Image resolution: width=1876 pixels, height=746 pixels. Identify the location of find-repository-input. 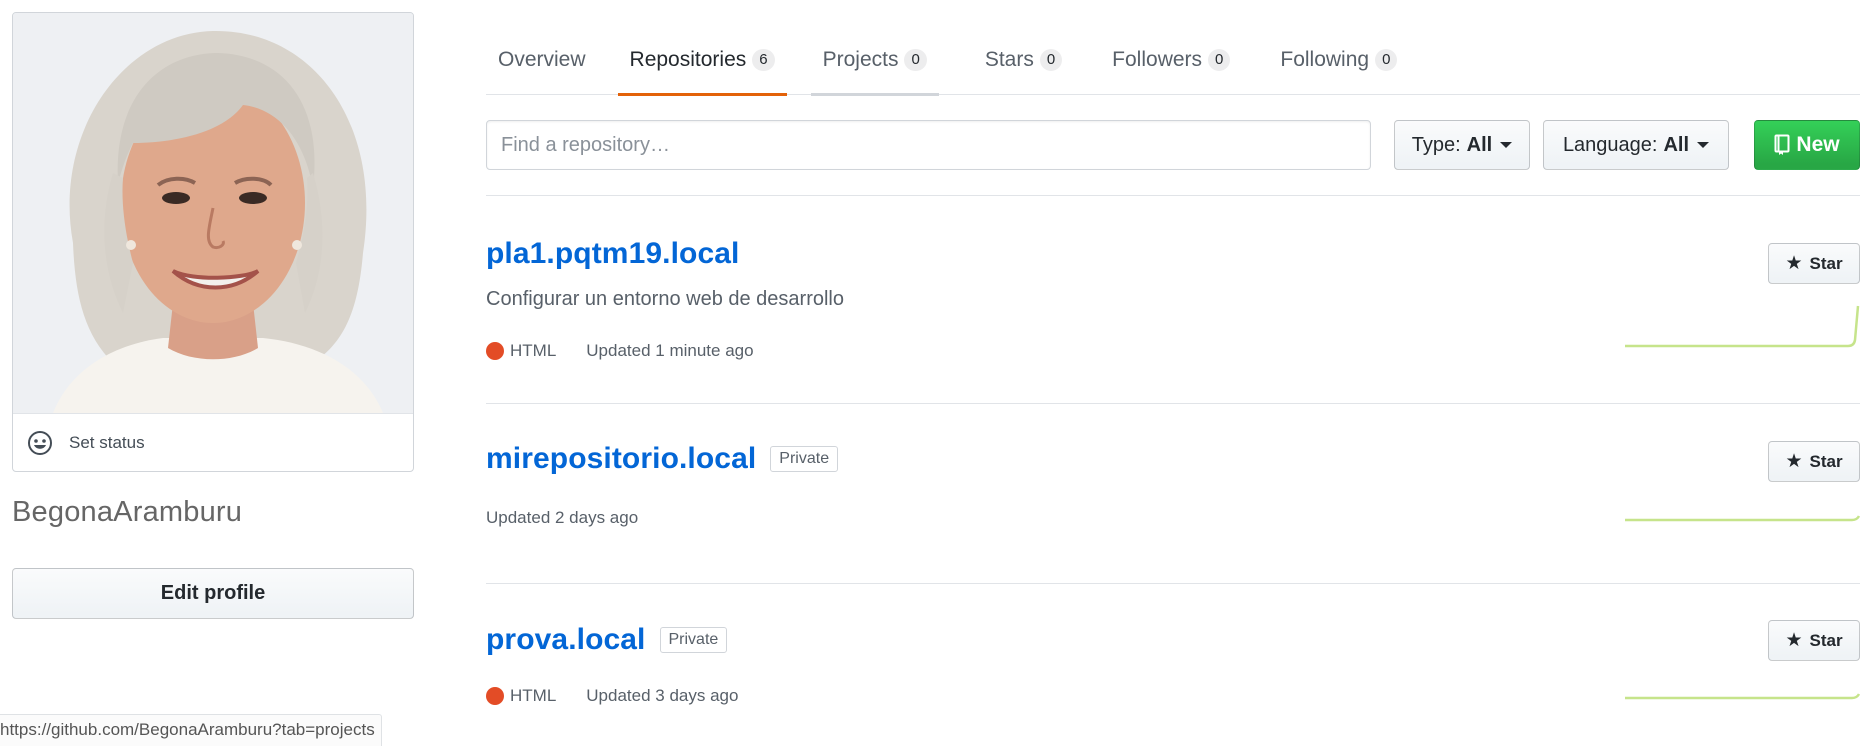
(928, 145).